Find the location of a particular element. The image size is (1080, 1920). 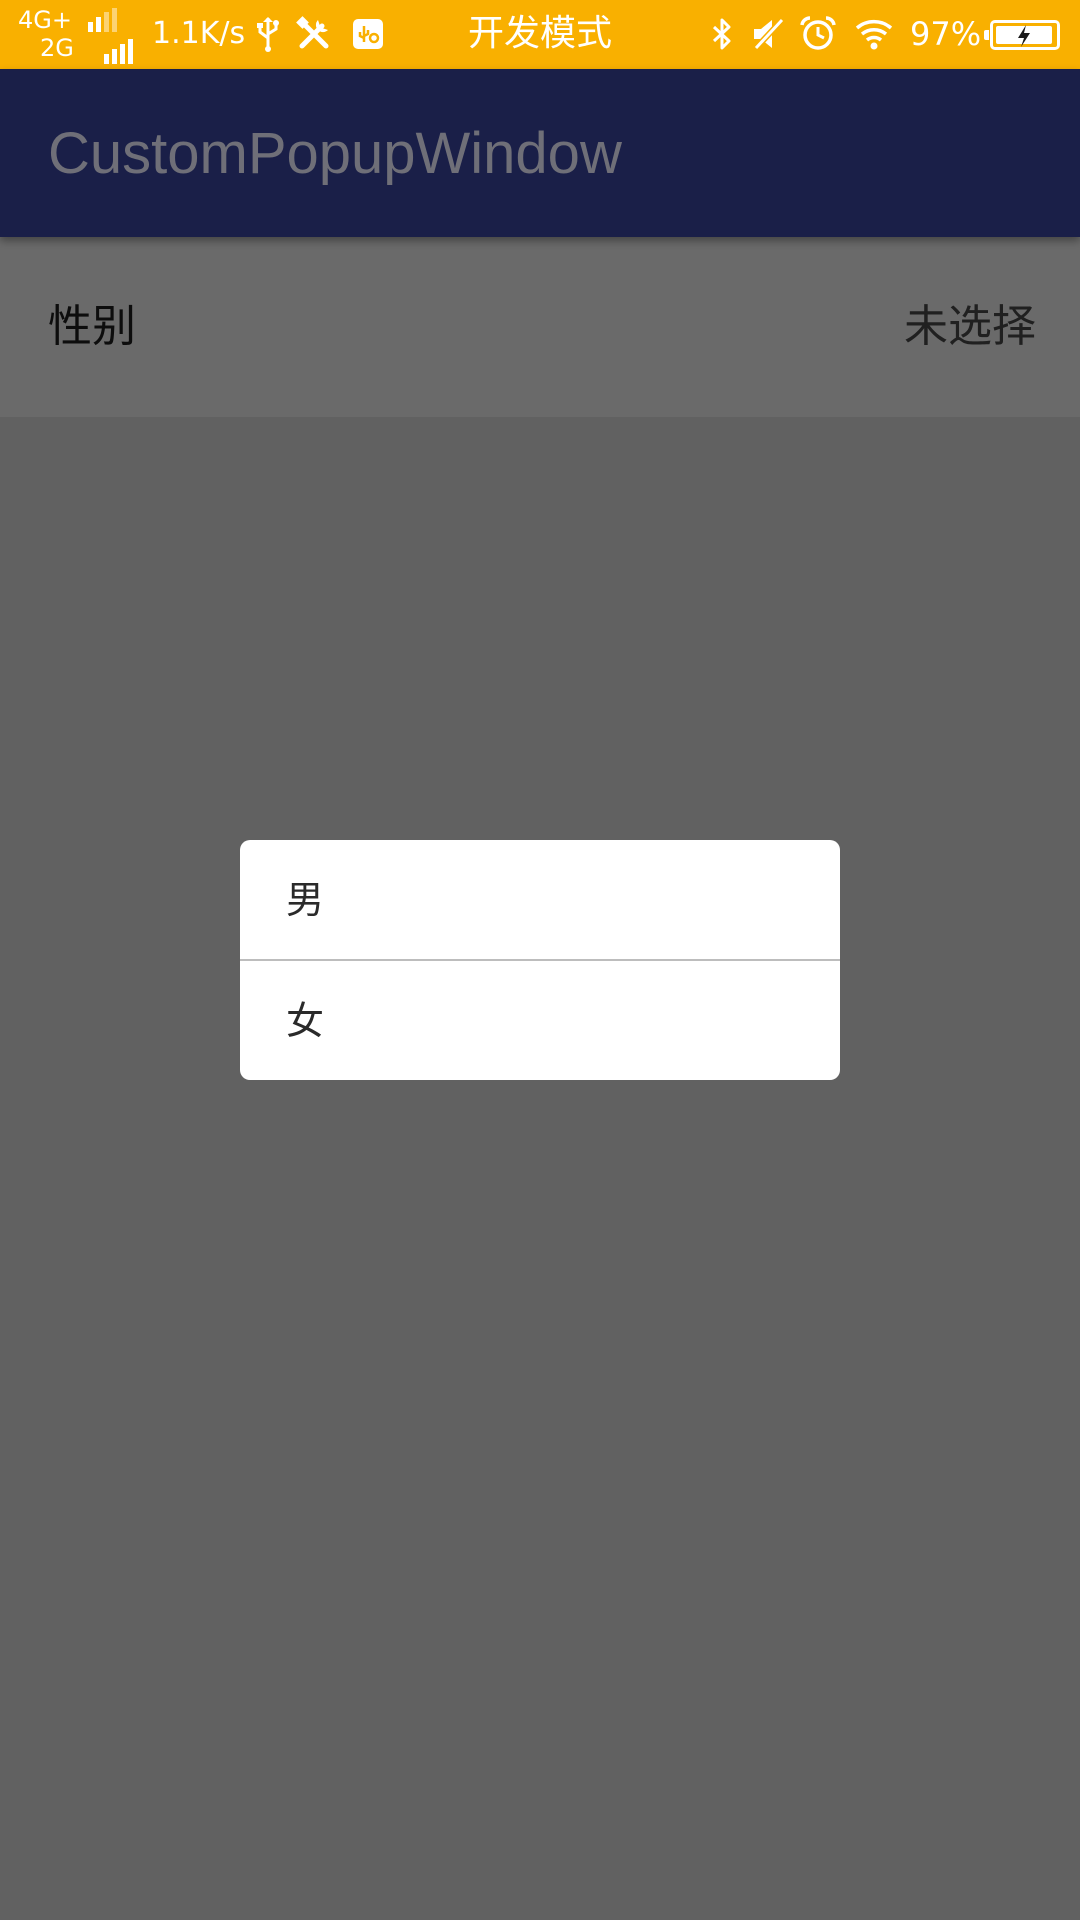

gender-value: 未选择 is located at coordinates (970, 326).